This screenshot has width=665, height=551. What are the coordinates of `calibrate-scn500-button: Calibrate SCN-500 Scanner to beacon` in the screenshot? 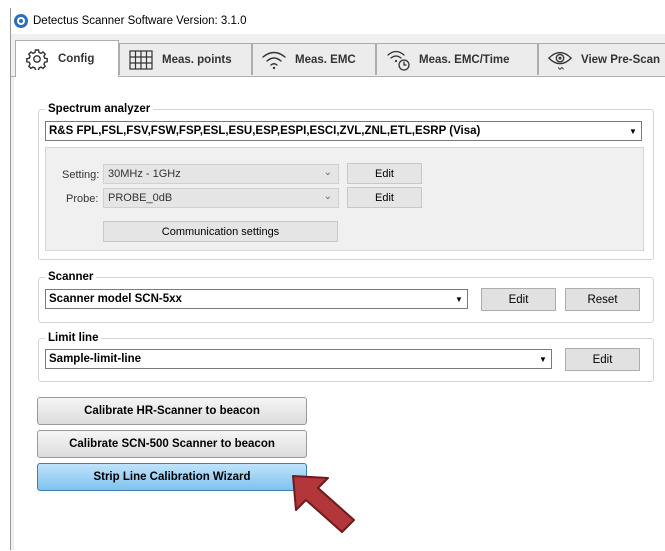 It's located at (172, 444).